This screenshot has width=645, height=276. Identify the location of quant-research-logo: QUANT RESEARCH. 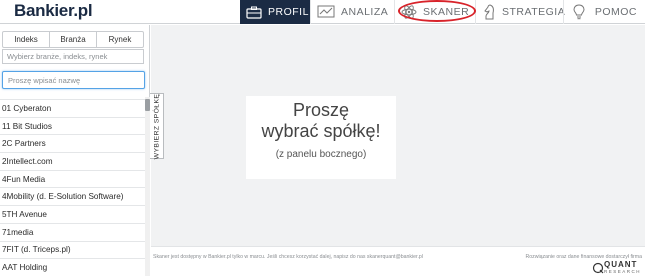
(616, 267).